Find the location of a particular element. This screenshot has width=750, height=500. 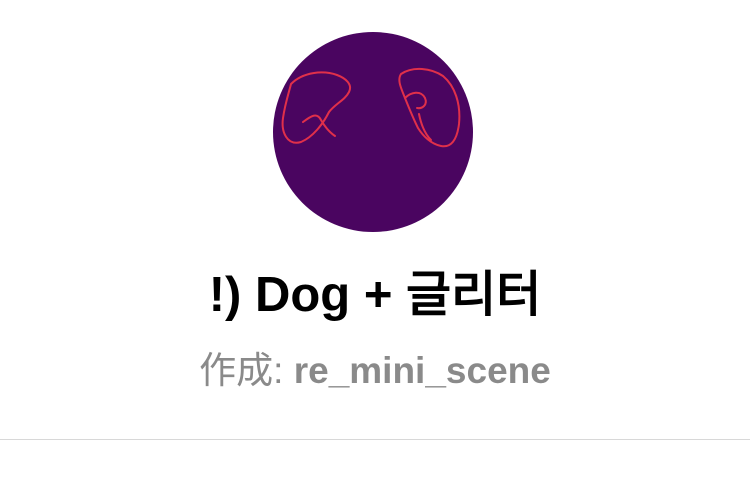

creator-line: 作成: re_mini_scene is located at coordinates (375, 371).